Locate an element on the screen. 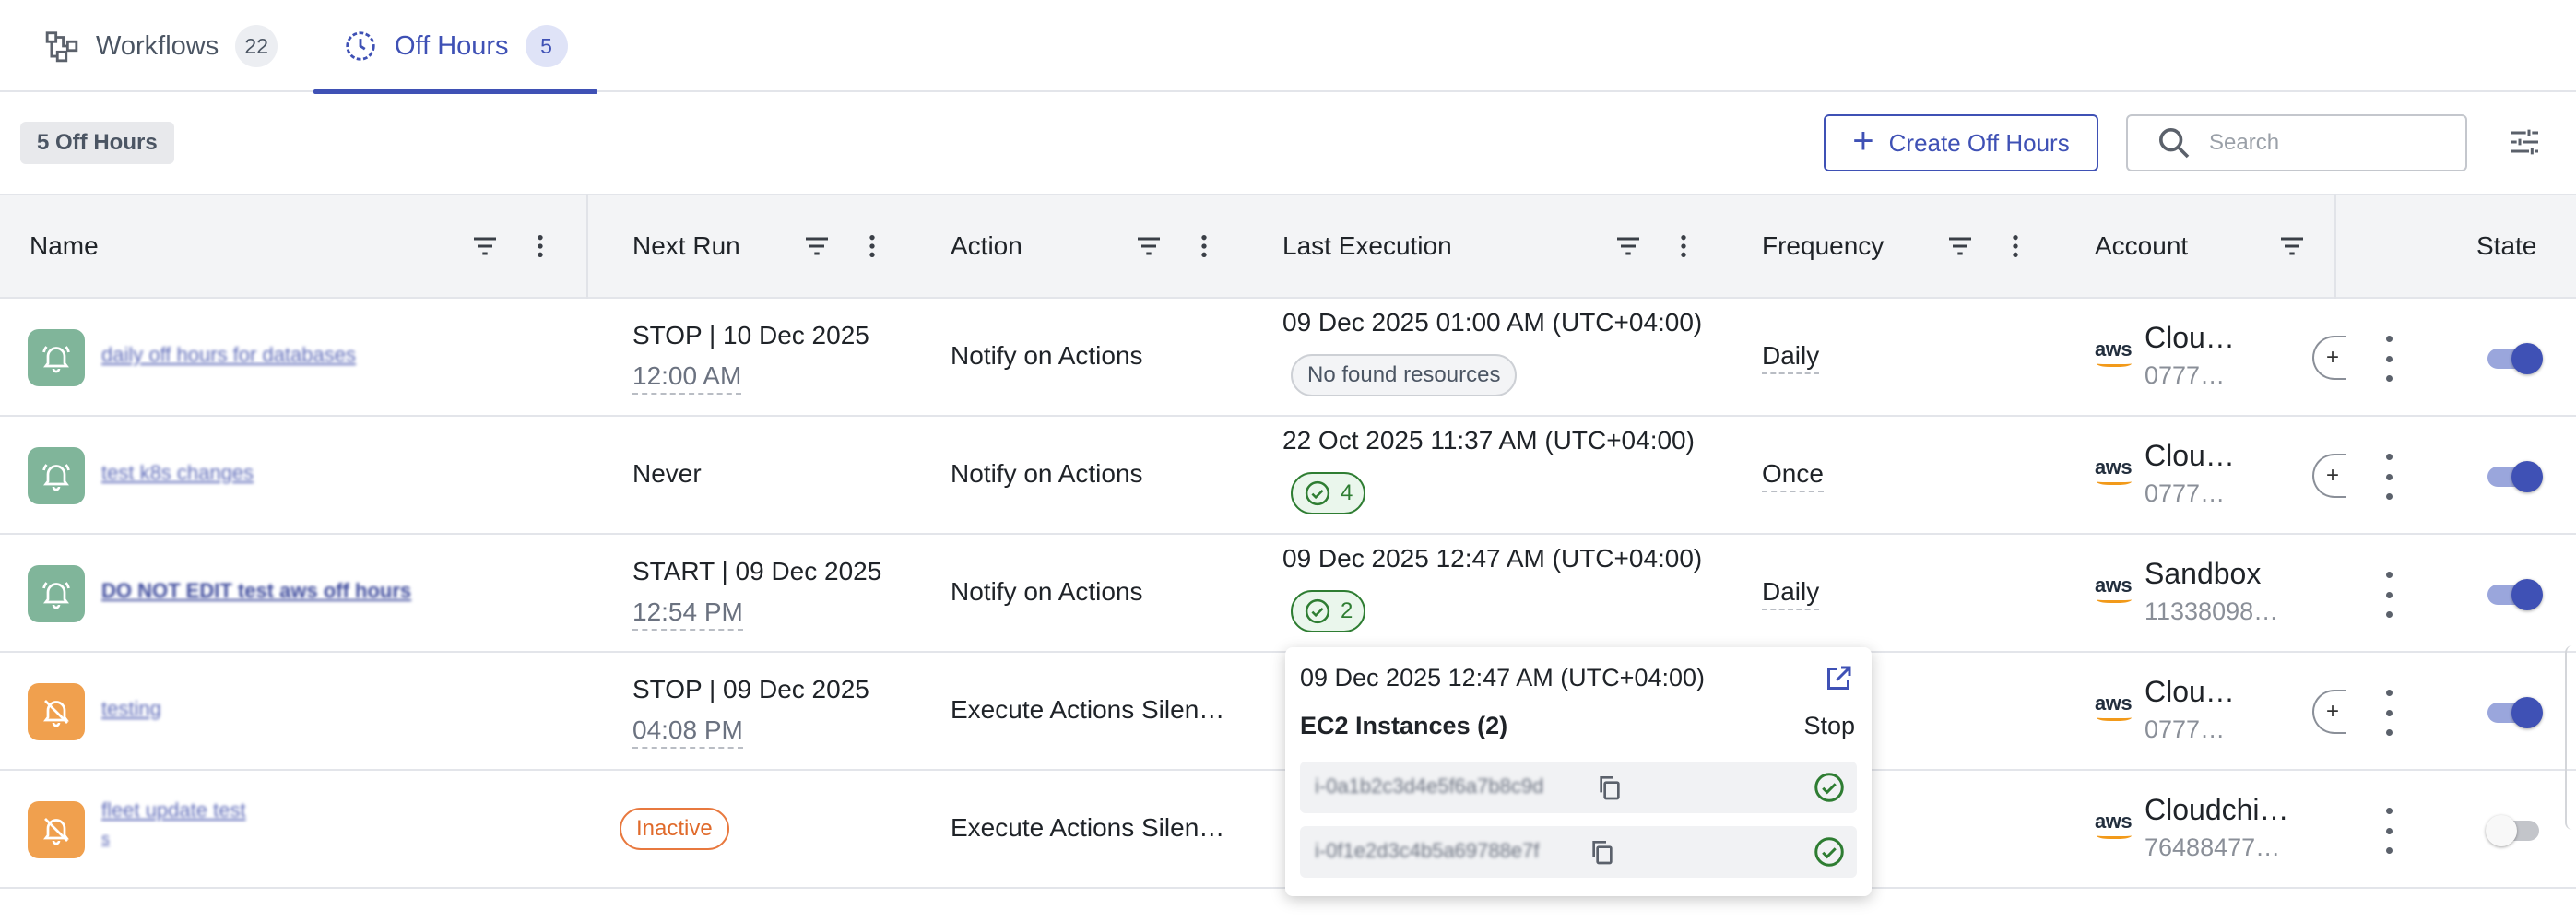 This screenshot has width=2576, height=922. no-resources-chip: No found resources is located at coordinates (1404, 375).